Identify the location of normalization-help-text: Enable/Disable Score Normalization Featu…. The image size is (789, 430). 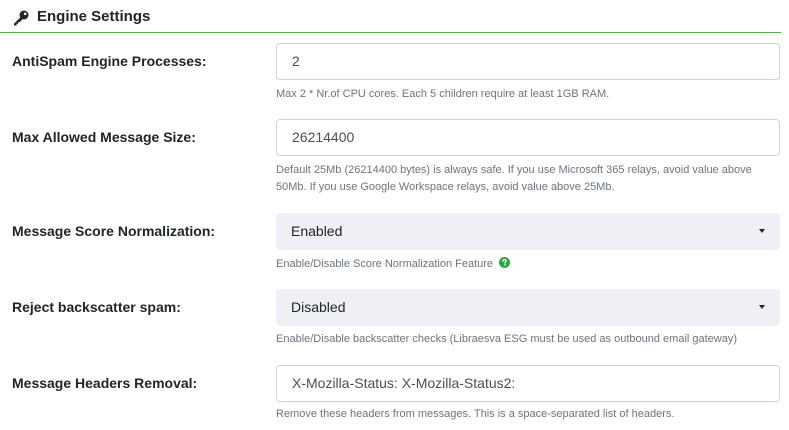
(385, 264).